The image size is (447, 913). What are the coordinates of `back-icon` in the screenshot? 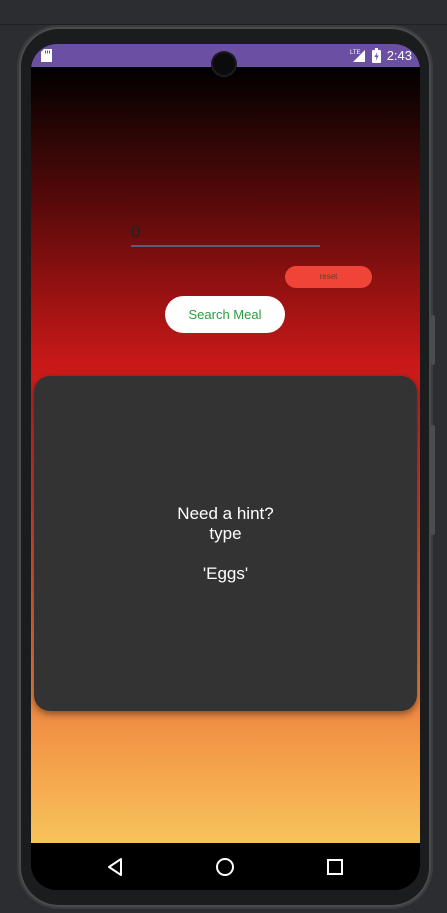 It's located at (116, 867).